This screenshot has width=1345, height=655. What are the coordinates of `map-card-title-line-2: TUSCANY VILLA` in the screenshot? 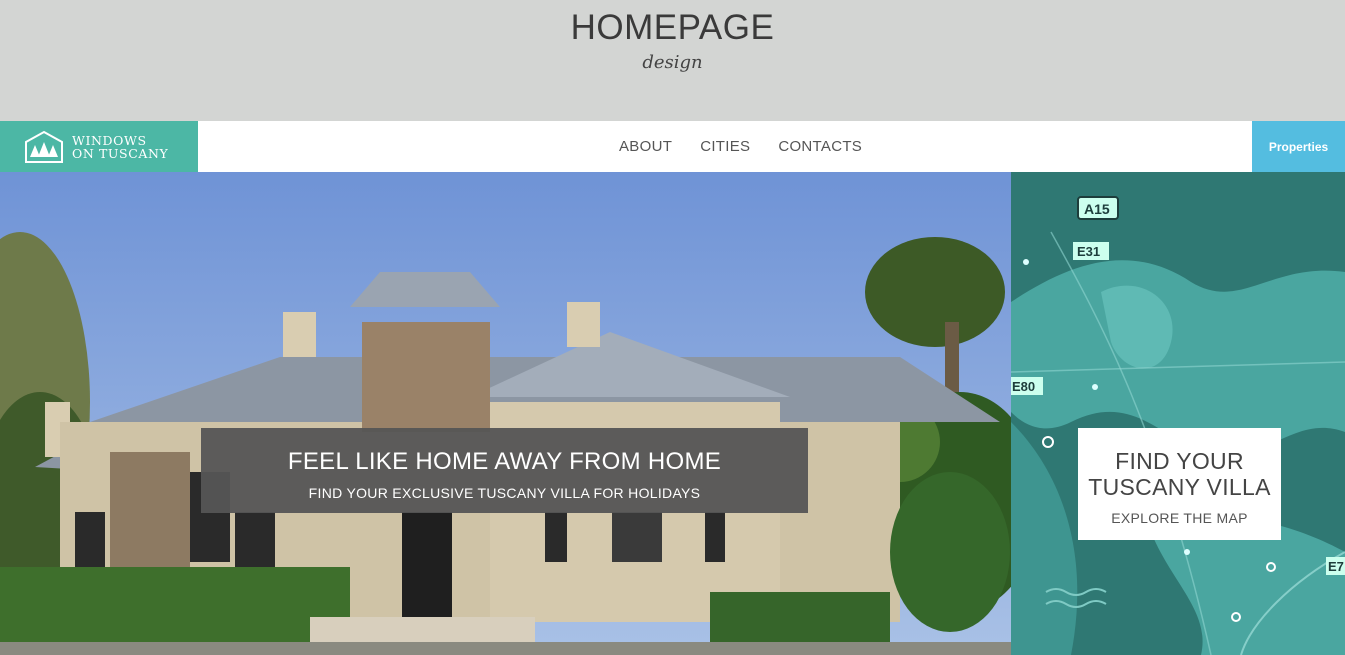 It's located at (1179, 487).